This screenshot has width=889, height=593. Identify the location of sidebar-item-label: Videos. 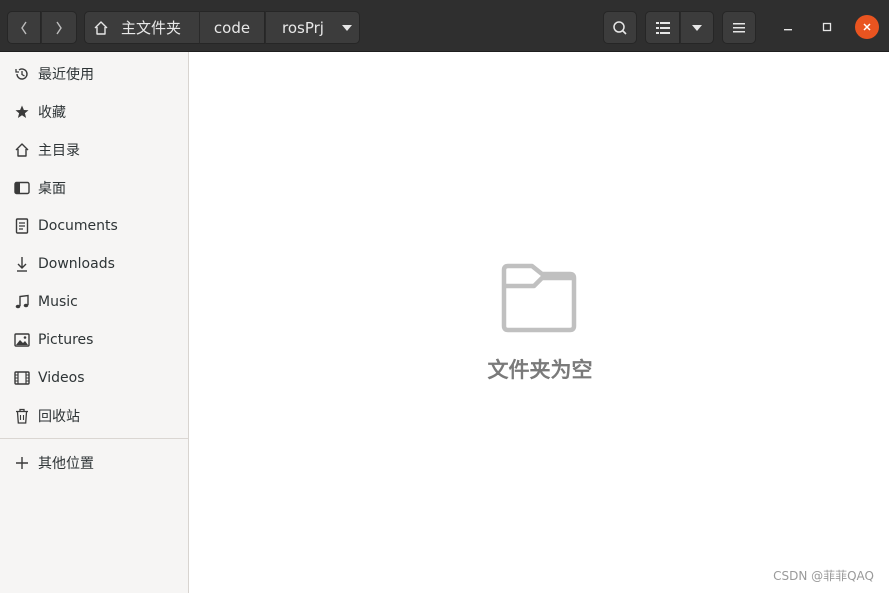
(61, 378).